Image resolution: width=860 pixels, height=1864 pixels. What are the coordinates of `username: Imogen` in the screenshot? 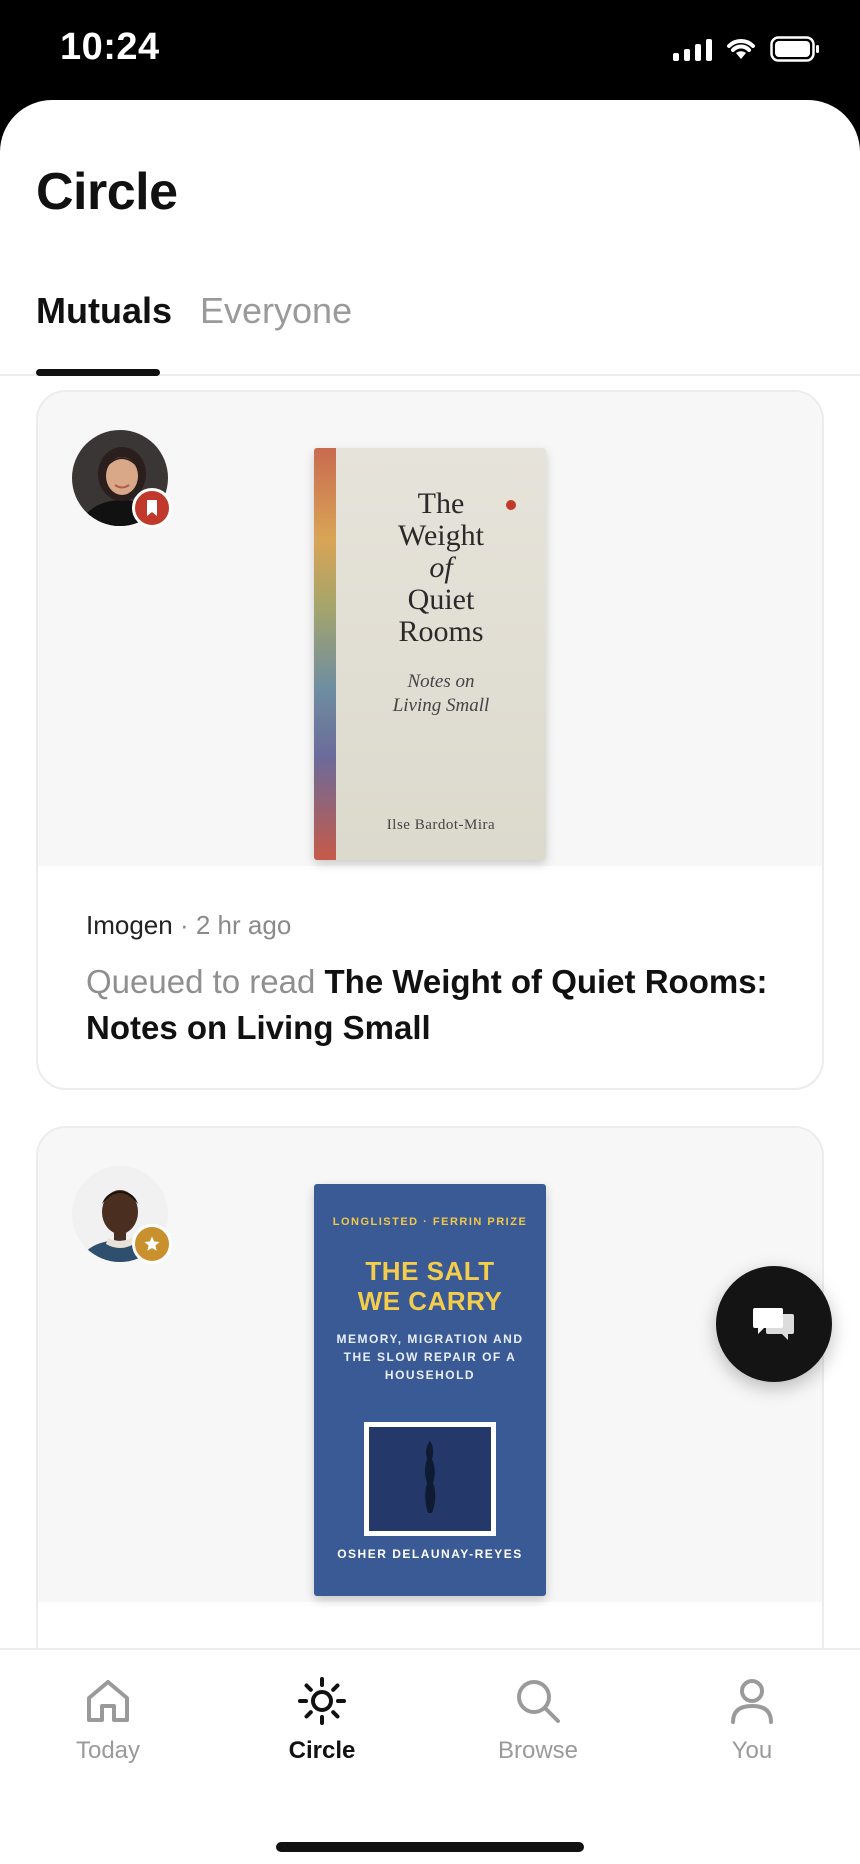 It's located at (129, 925).